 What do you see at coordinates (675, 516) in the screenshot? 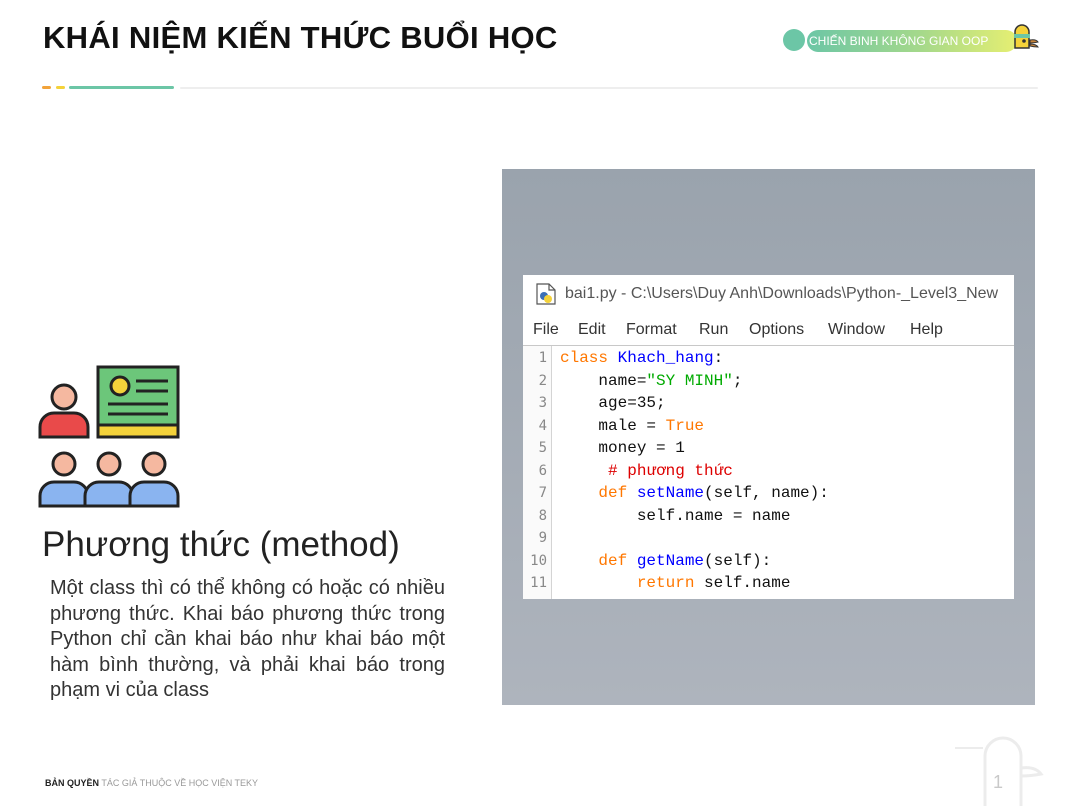
I see `code-line: self.name = name` at bounding box center [675, 516].